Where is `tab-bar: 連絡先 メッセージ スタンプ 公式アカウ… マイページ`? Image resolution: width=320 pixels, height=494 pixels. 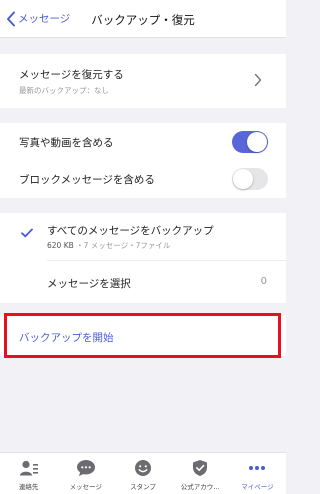 tab-bar: 連絡先 メッセージ スタンプ 公式アカウ… マイページ is located at coordinates (143, 473).